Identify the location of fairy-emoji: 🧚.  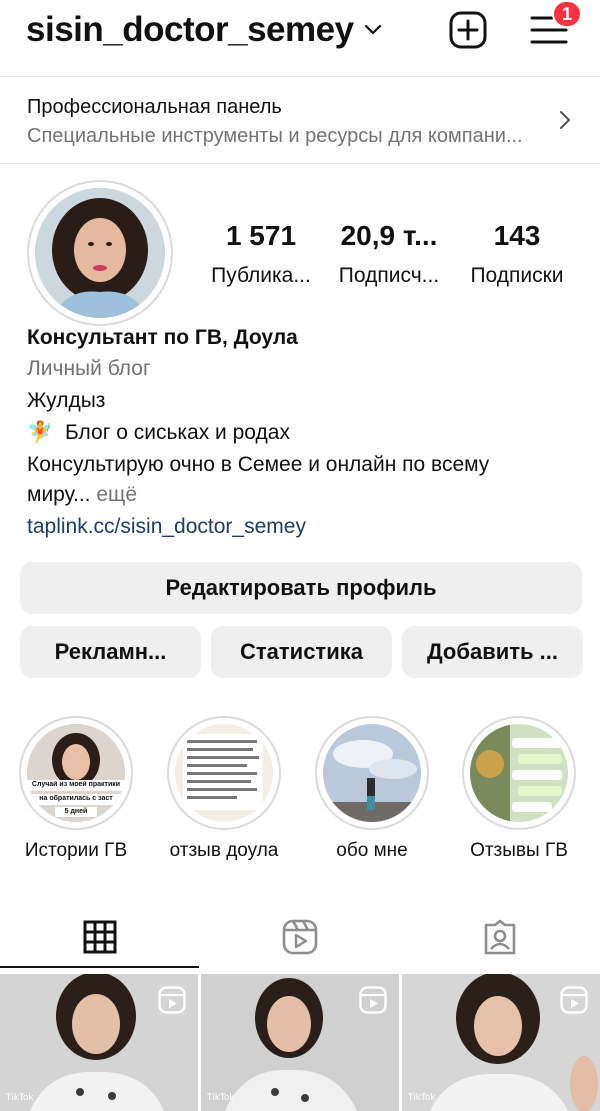
(40, 432).